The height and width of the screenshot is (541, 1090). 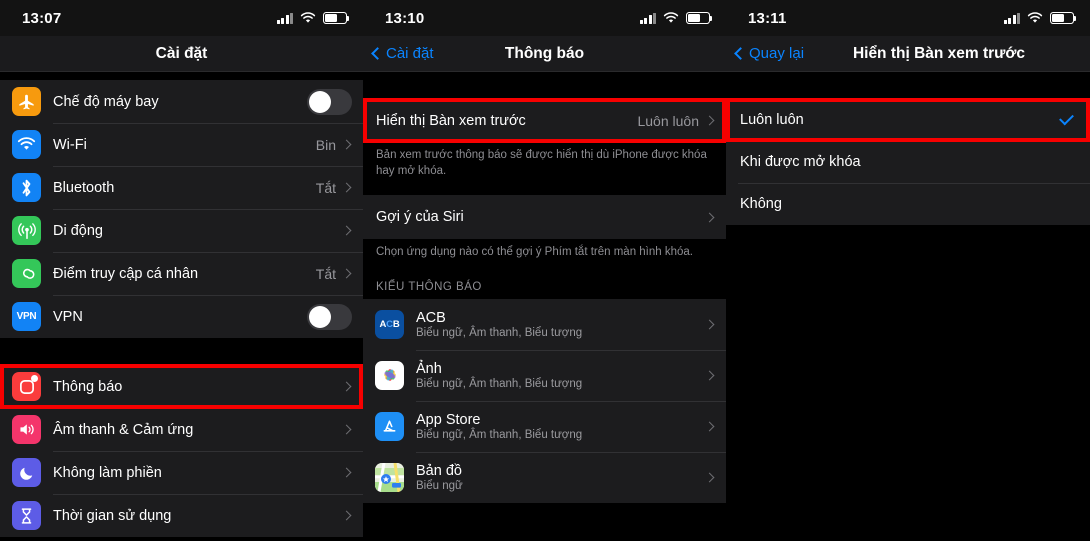 I want to click on sidebar-item-hotspot: Điểm truy cập cá nhân Tắt, so click(x=181, y=273).